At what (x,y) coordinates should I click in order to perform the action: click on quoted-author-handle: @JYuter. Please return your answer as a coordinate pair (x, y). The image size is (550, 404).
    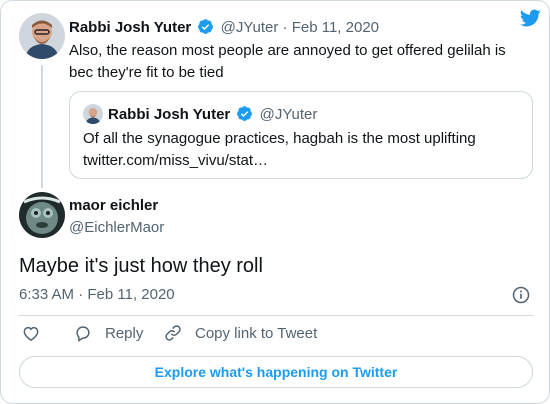
    Looking at the image, I should click on (288, 114).